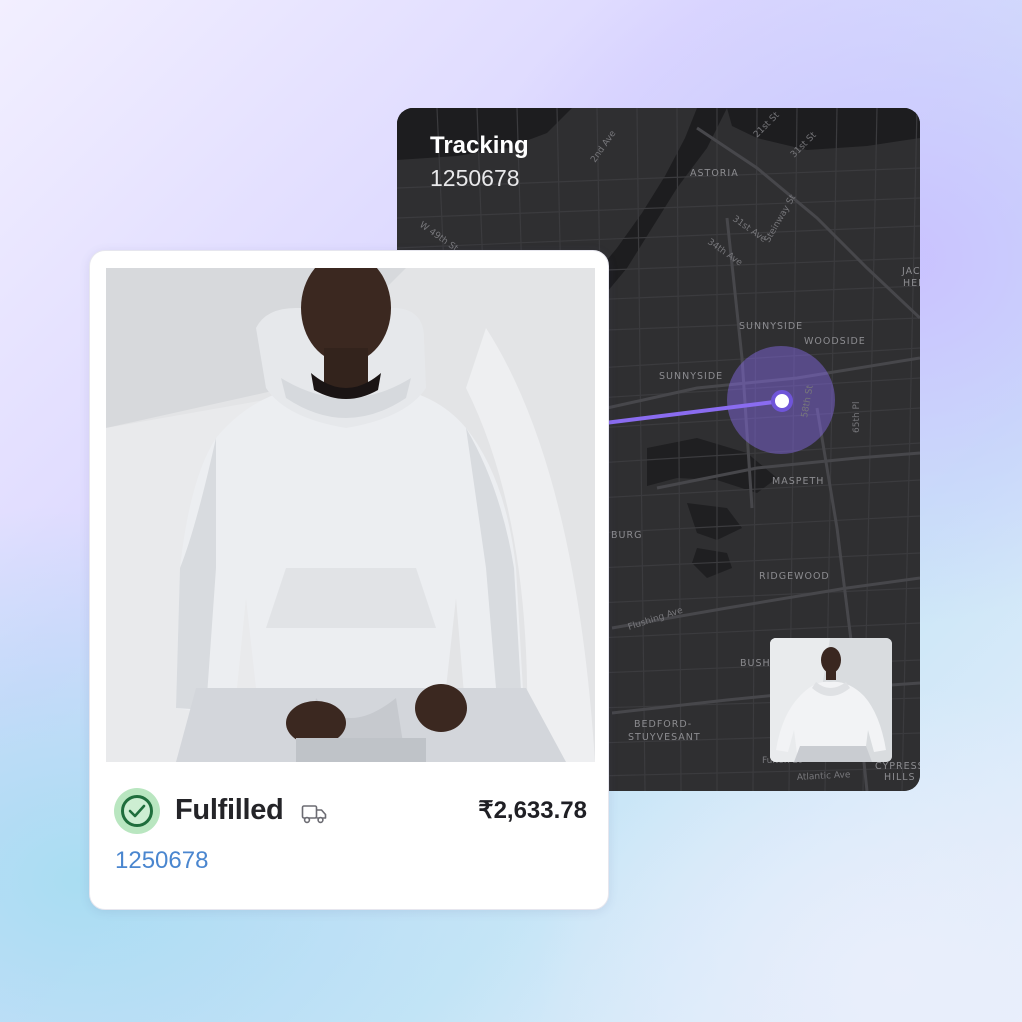  What do you see at coordinates (835, 341) in the screenshot?
I see `map-label-woodside: WOODSIDE` at bounding box center [835, 341].